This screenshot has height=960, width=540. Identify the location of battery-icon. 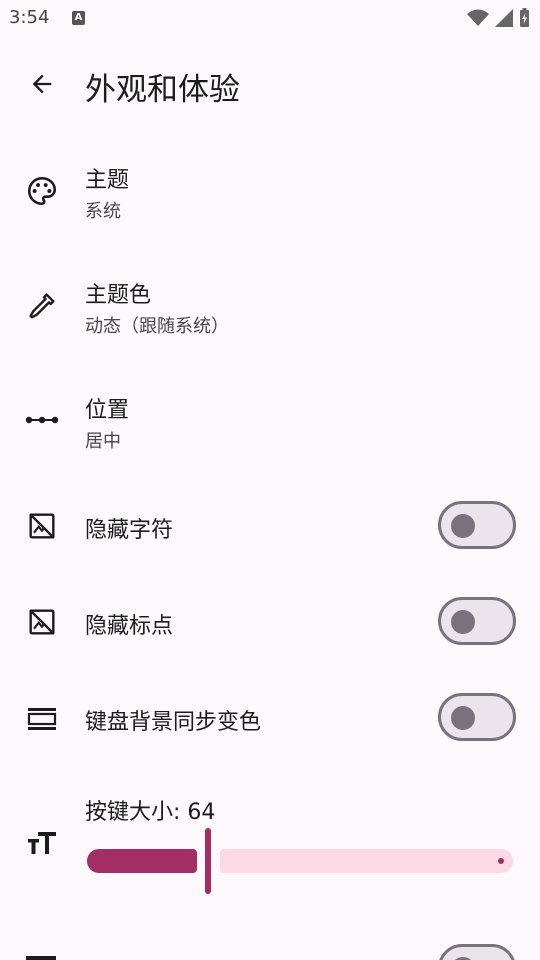
(524, 17).